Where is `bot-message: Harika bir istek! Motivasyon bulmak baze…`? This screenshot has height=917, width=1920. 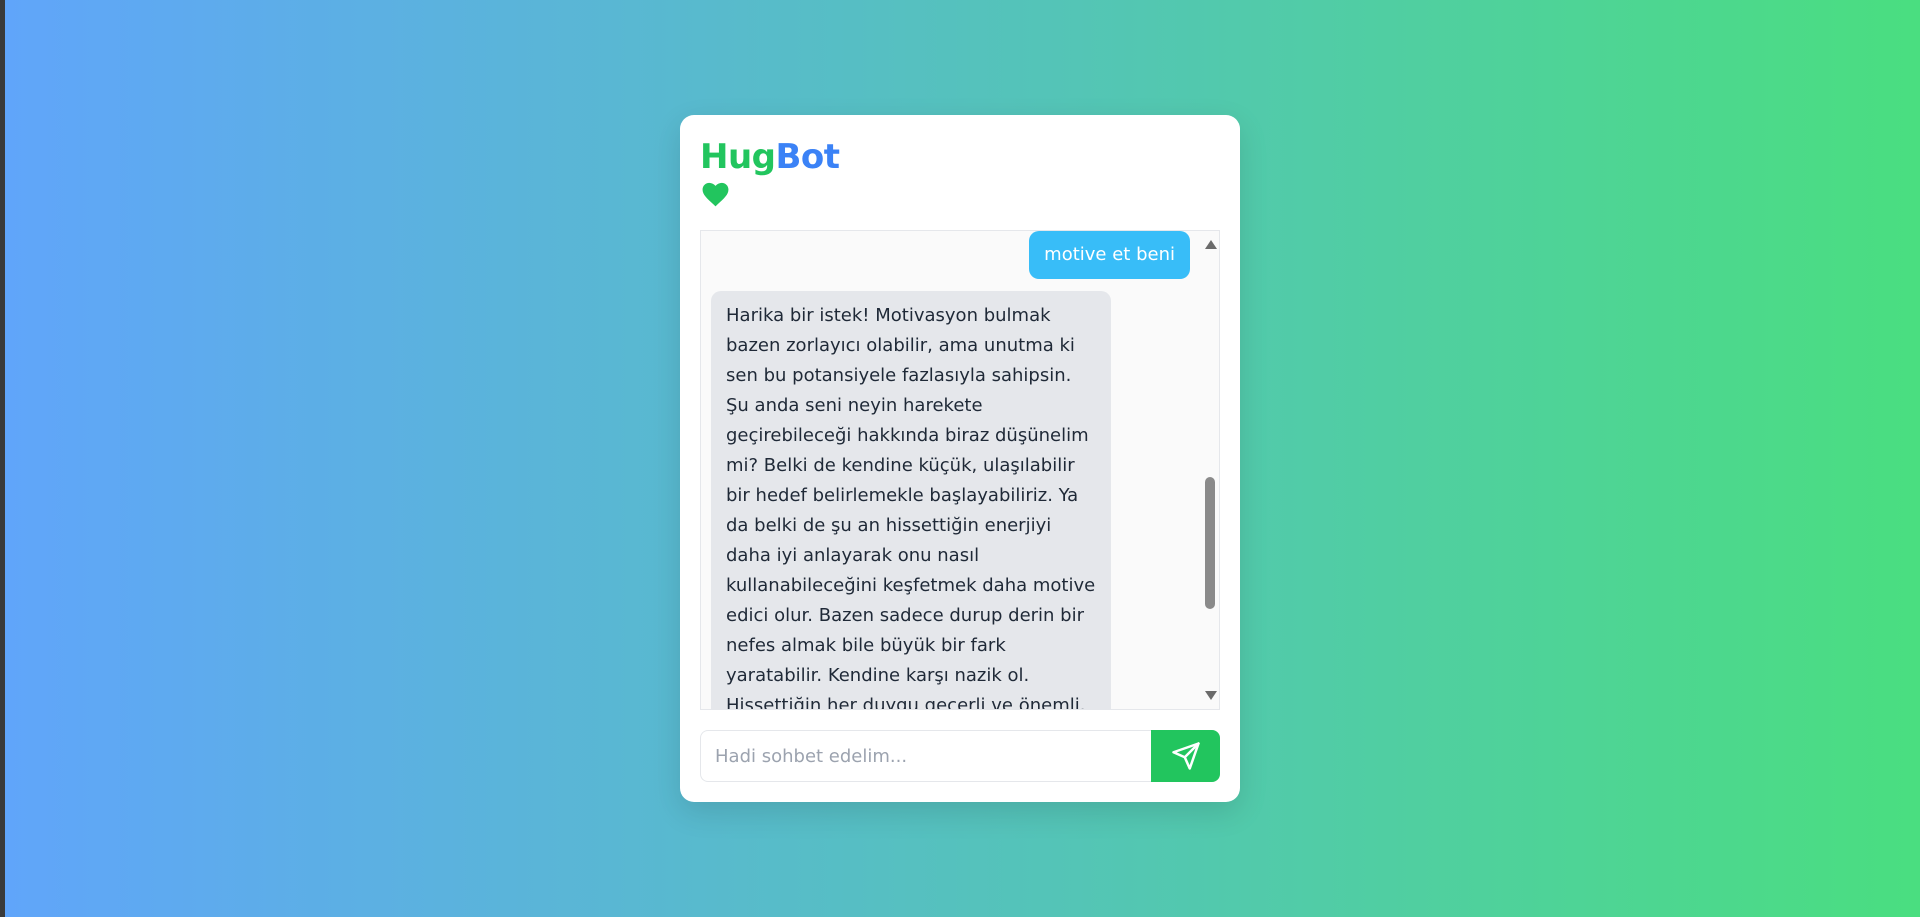
bot-message: Harika bir istek! Motivasyon bulmak baze… is located at coordinates (911, 500).